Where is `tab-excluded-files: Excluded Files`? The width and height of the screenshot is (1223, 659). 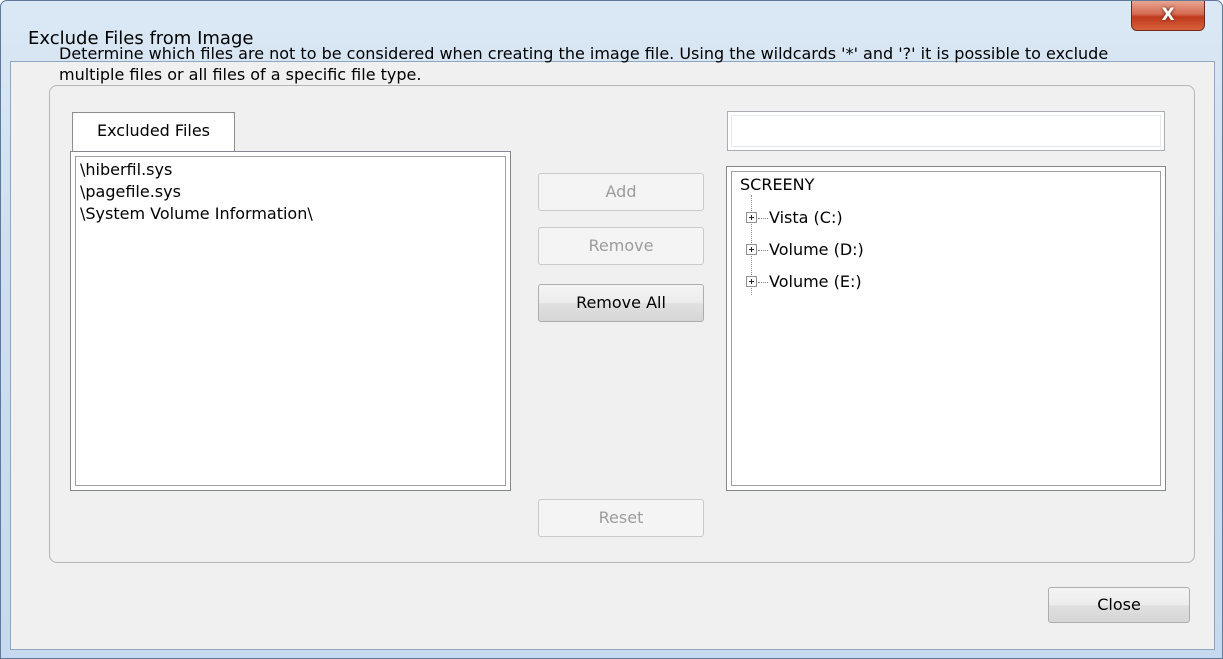 tab-excluded-files: Excluded Files is located at coordinates (153, 132).